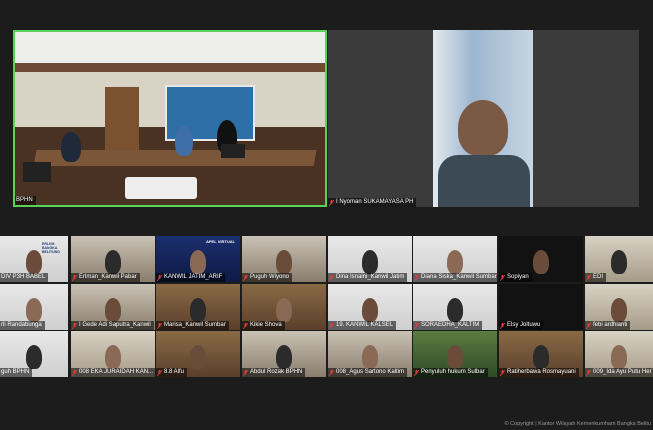 The width and height of the screenshot is (653, 430). I want to click on participant-name-tag: Penyuluh hukum Sulbar, so click(450, 372).